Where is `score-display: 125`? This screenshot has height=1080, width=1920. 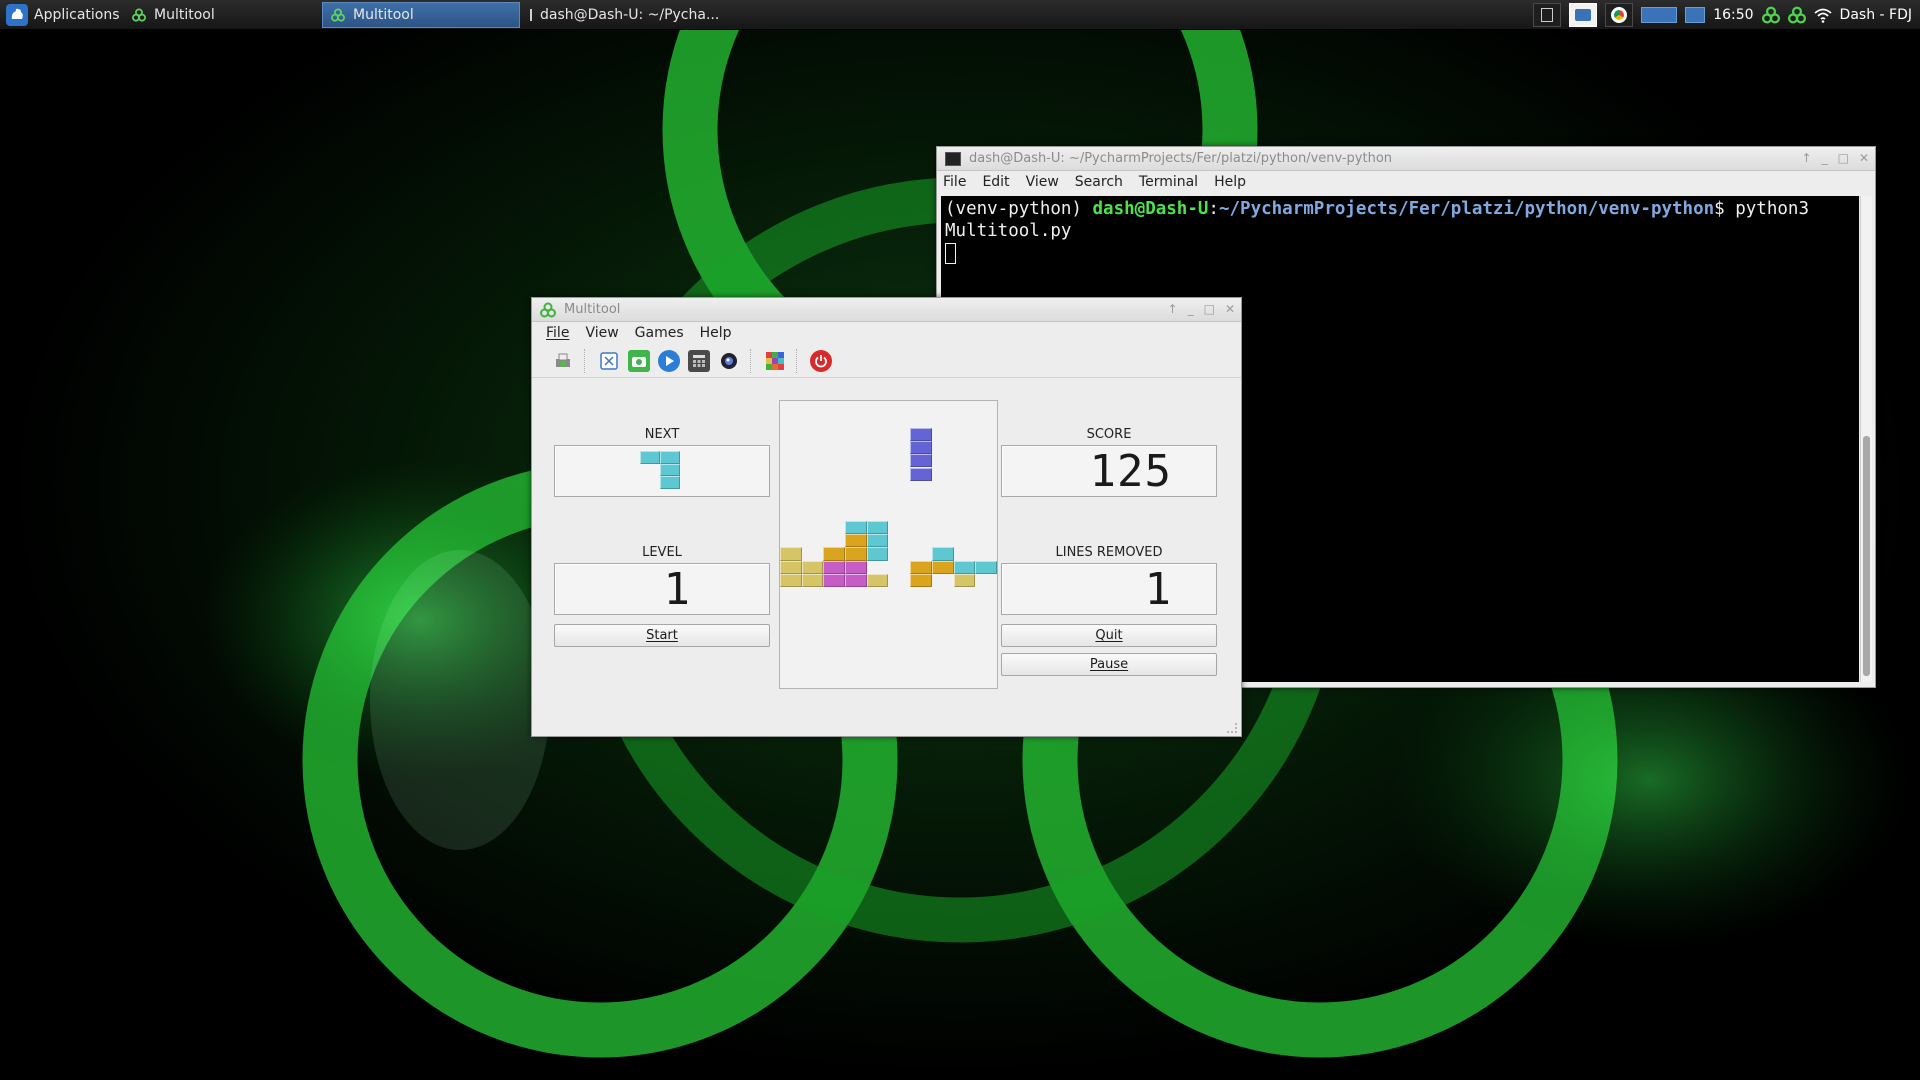 score-display: 125 is located at coordinates (1109, 471).